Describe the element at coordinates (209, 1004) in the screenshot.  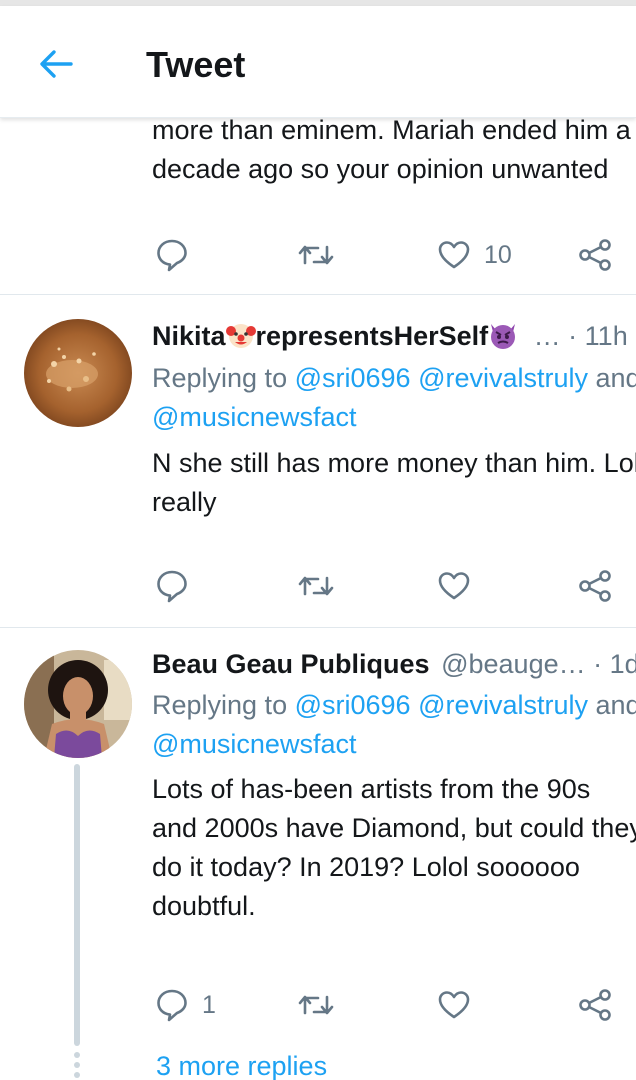
I see `reply-count: 1` at that location.